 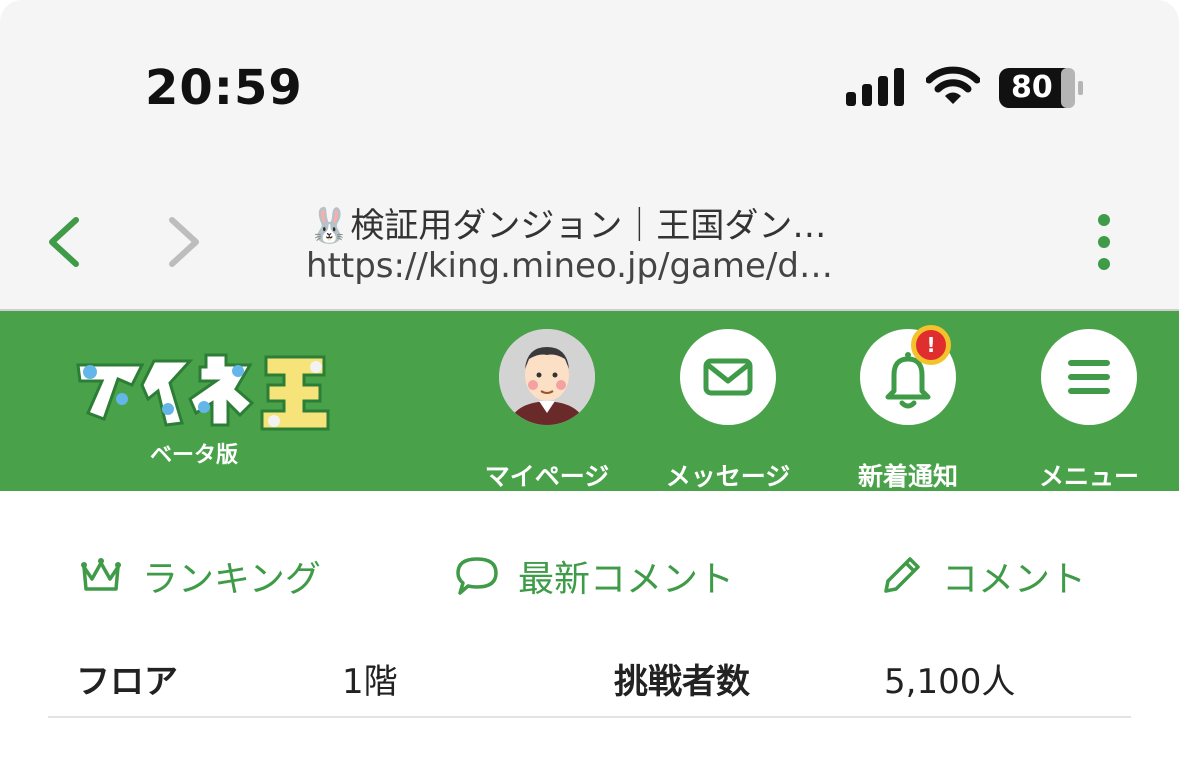 I want to click on tab-ranking-label: ランキング, so click(x=231, y=579).